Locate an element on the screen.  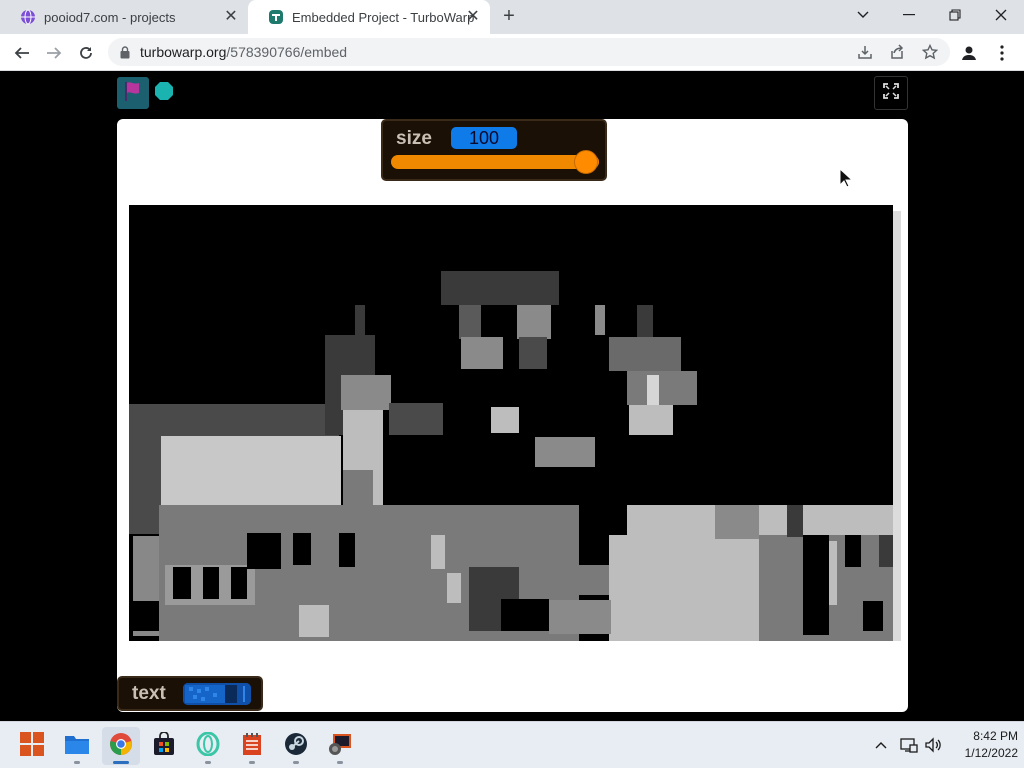
volume-icon is located at coordinates (933, 745).